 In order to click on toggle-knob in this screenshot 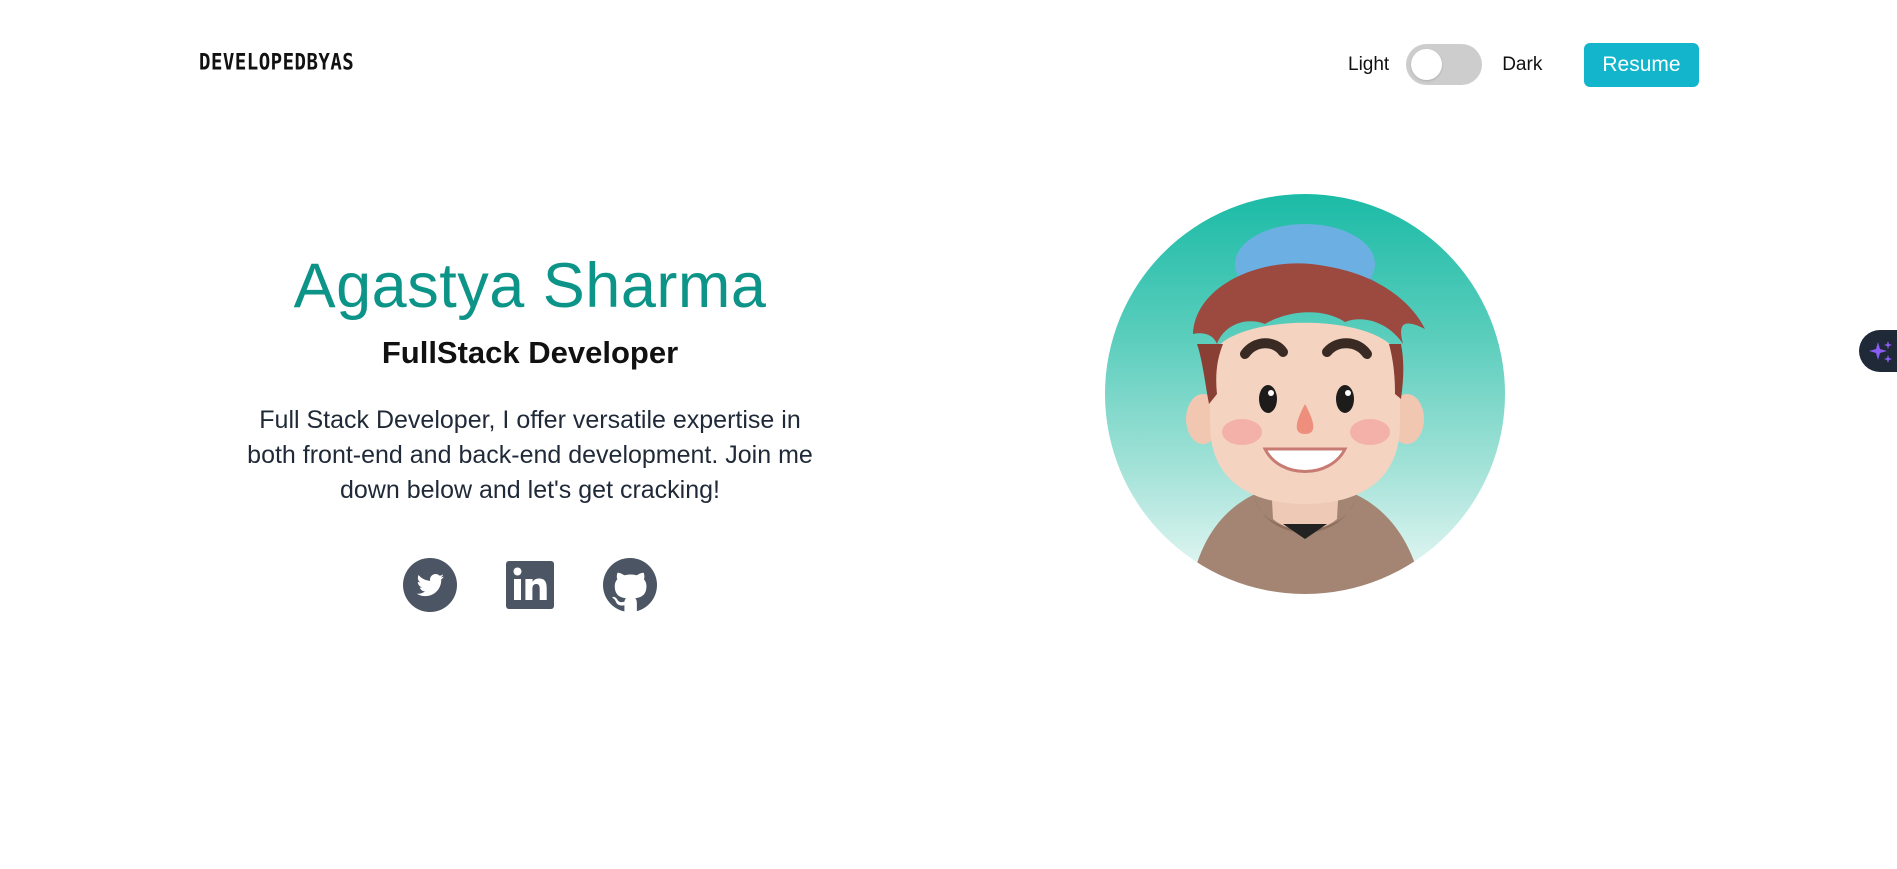, I will do `click(1427, 64)`.